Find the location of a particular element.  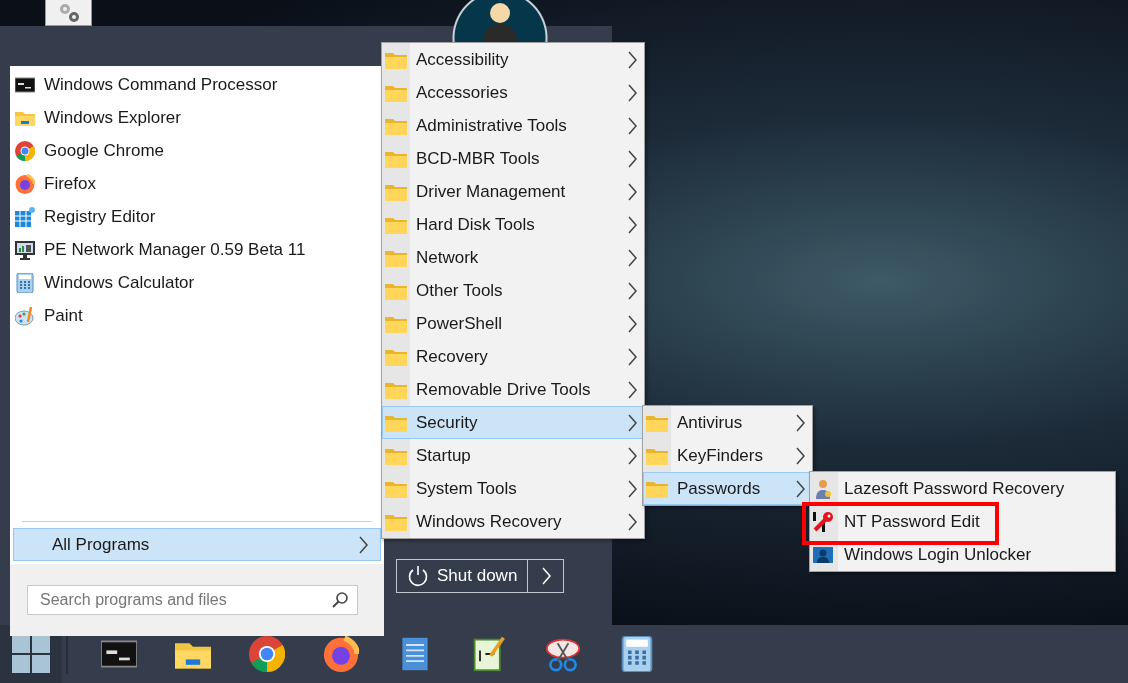

menu-item: Accessories is located at coordinates (513, 92).